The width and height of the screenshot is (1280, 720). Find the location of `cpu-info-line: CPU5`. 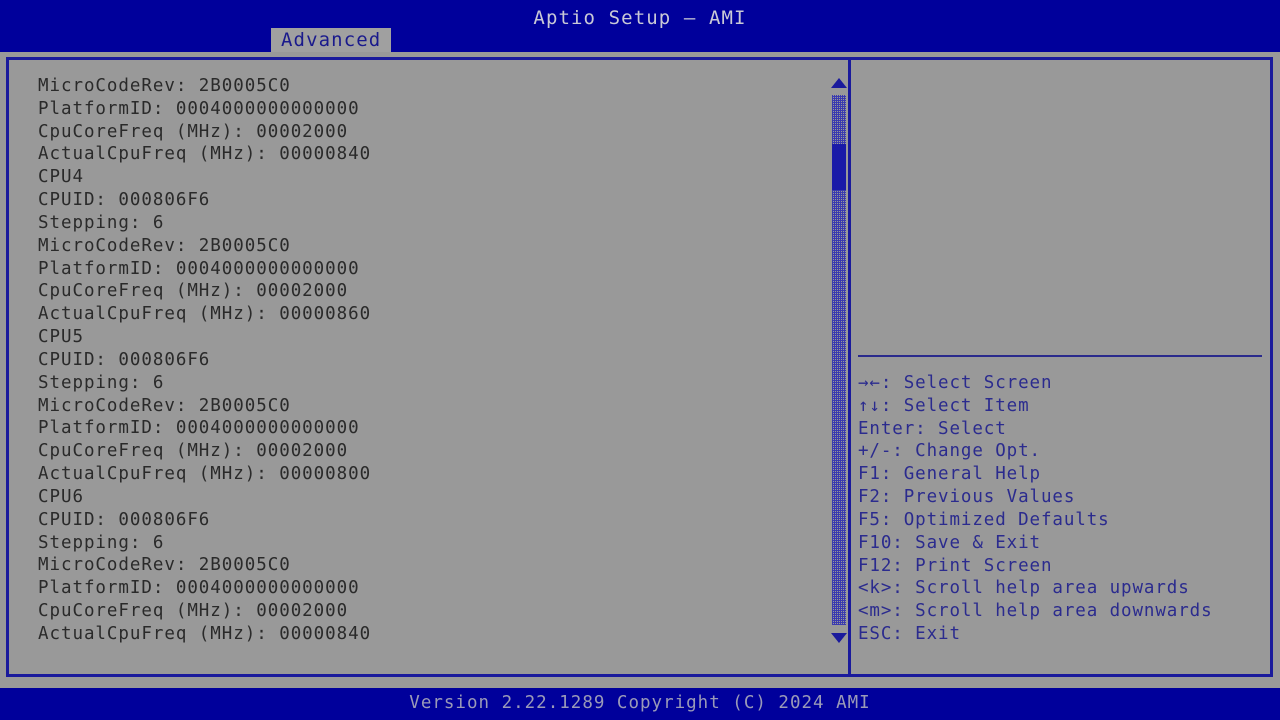

cpu-info-line: CPU5 is located at coordinates (61, 337).